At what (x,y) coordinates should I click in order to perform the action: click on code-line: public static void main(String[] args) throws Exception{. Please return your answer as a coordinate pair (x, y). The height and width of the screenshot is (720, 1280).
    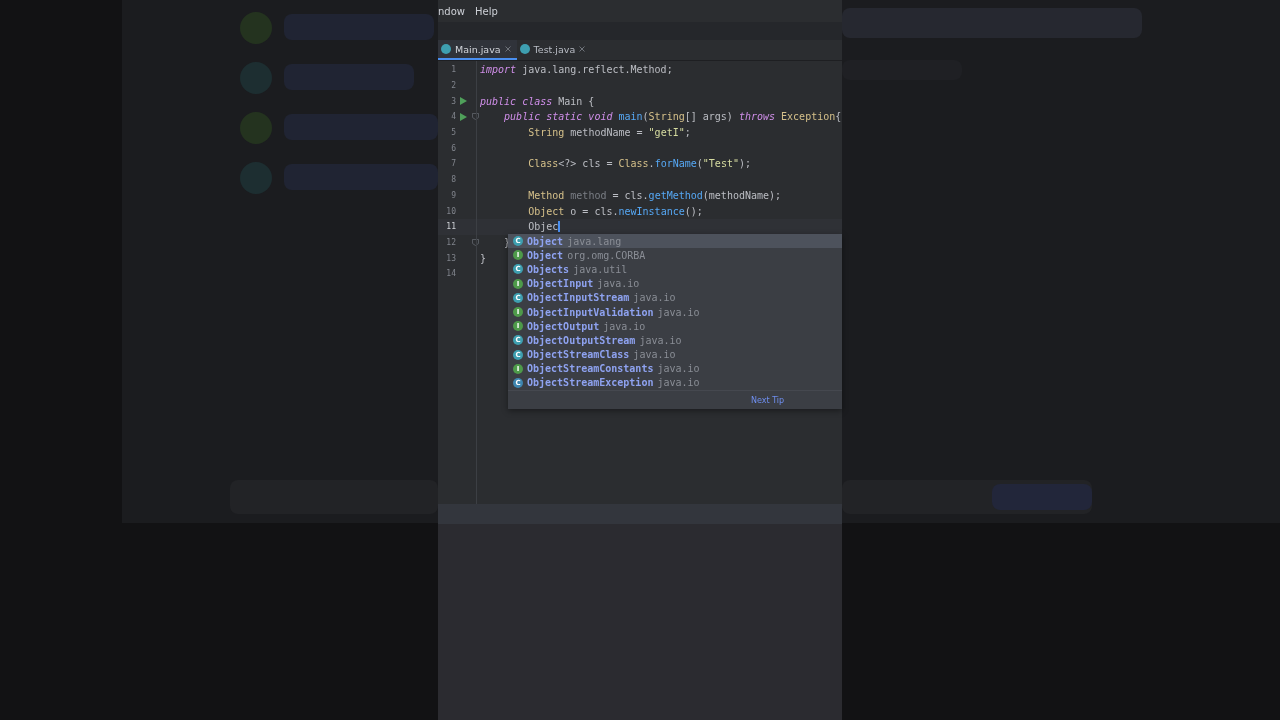
    Looking at the image, I should click on (672, 117).